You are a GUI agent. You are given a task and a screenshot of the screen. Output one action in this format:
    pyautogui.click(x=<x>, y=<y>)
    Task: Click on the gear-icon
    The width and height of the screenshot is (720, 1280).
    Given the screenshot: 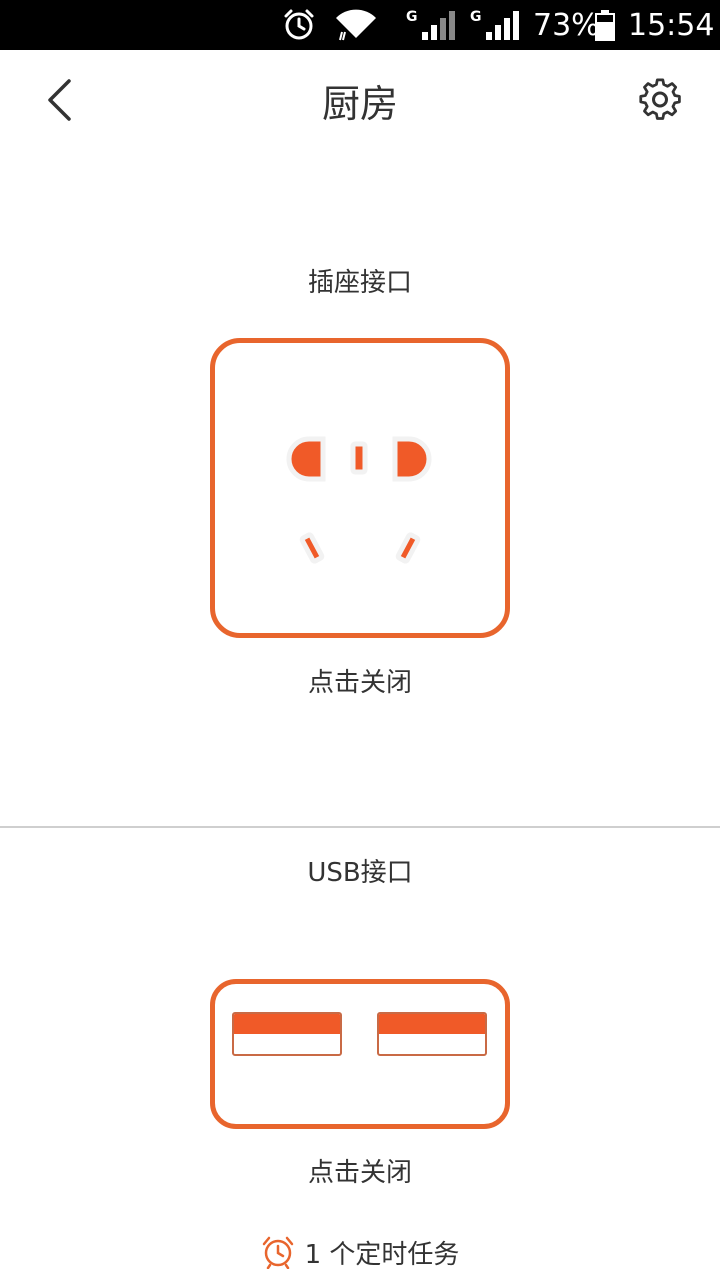 What is the action you would take?
    pyautogui.click(x=660, y=99)
    